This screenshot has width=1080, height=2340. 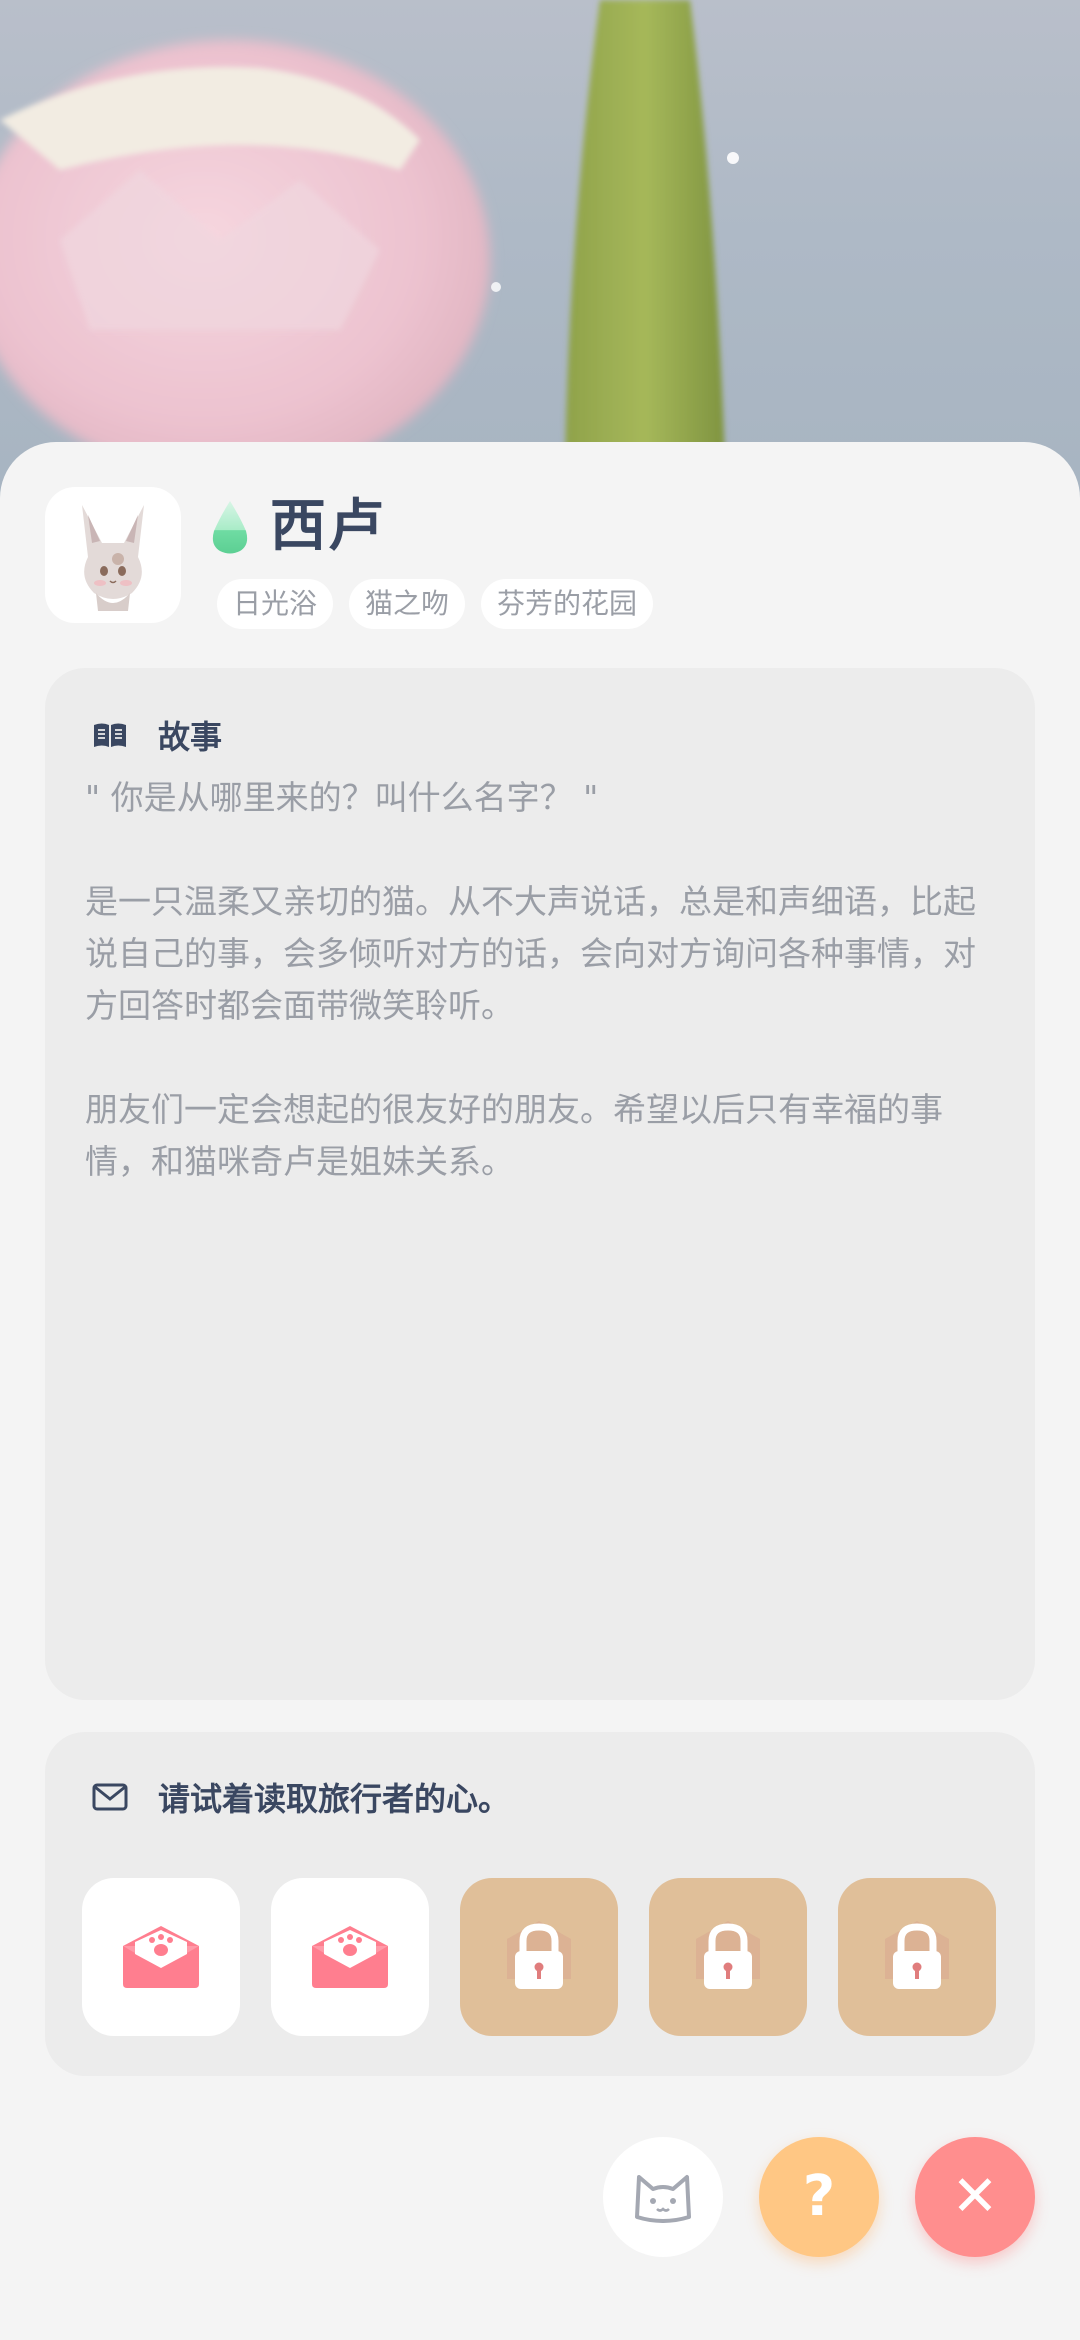 I want to click on story-header: 故事, so click(x=157, y=735).